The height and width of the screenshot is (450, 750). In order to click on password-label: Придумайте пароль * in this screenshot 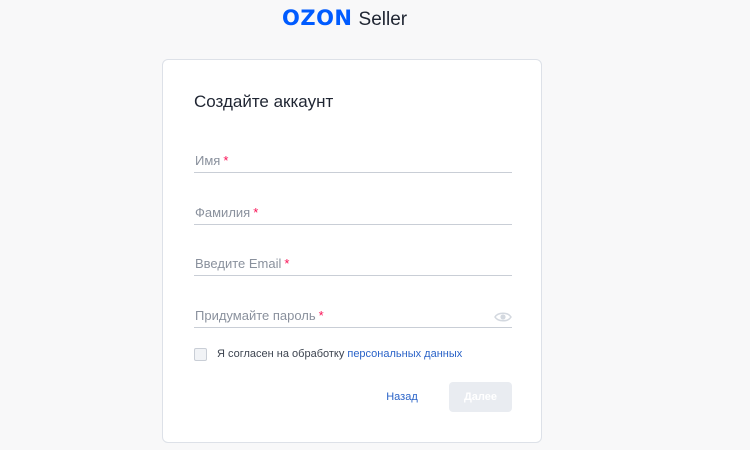, I will do `click(259, 315)`.